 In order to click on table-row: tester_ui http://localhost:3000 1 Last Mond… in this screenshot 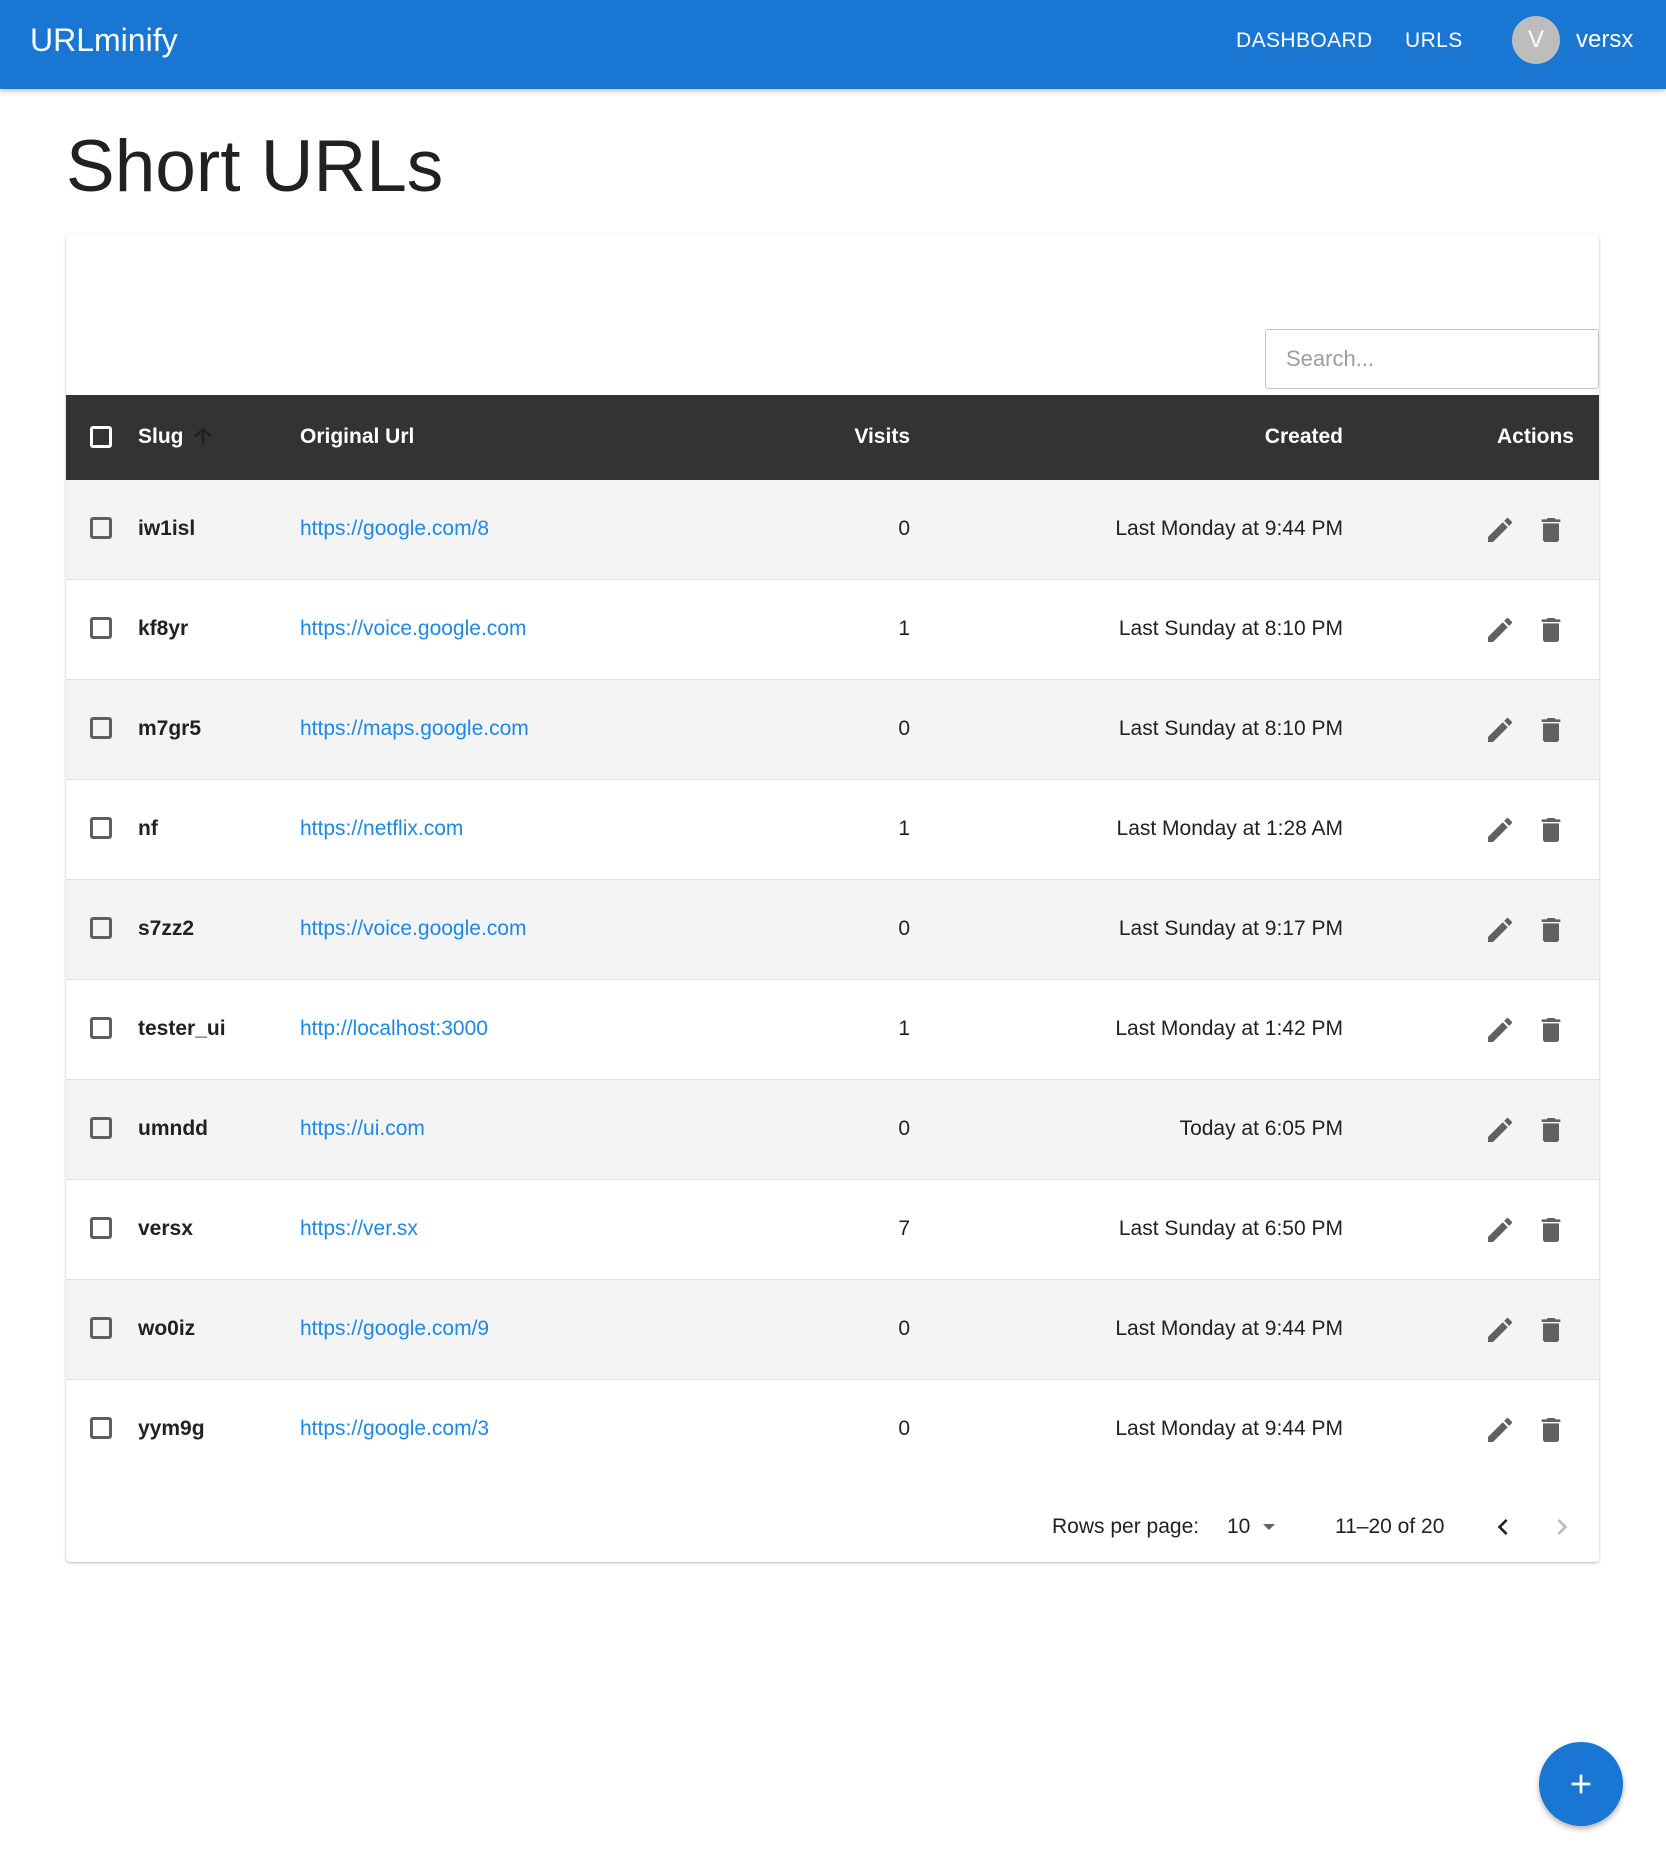, I will do `click(832, 1030)`.